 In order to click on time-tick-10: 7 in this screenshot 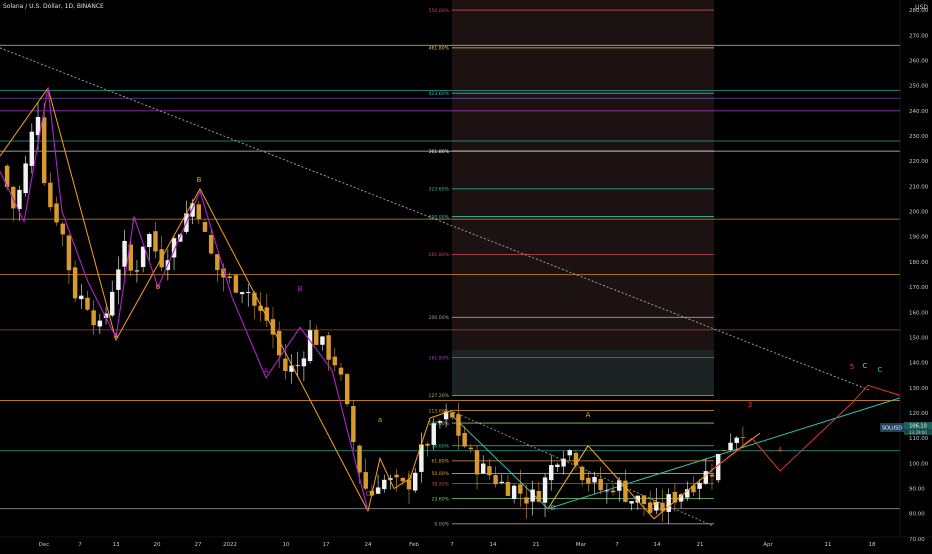, I will do `click(452, 545)`.